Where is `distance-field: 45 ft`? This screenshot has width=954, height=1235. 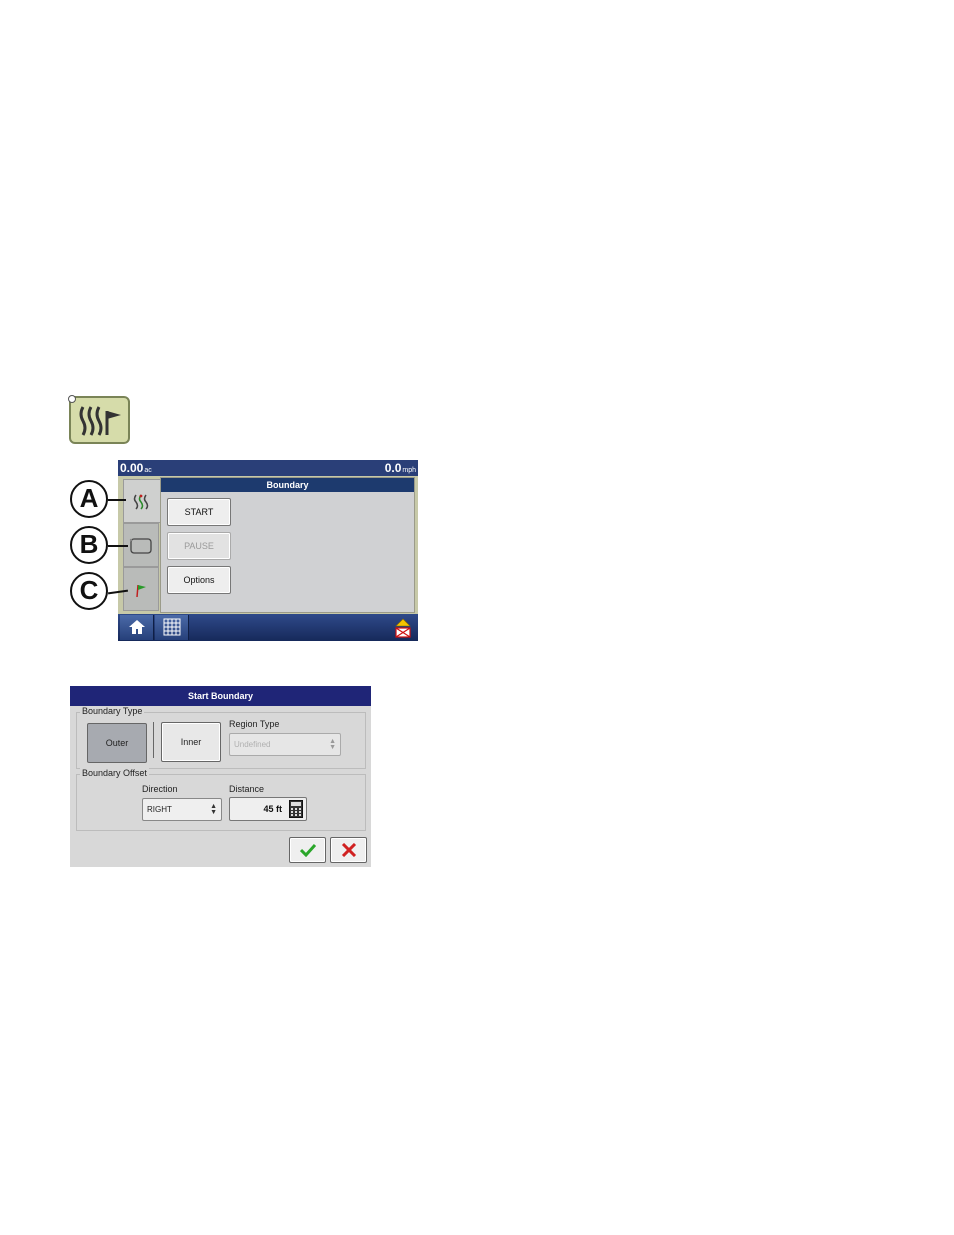 distance-field: 45 ft is located at coordinates (268, 809).